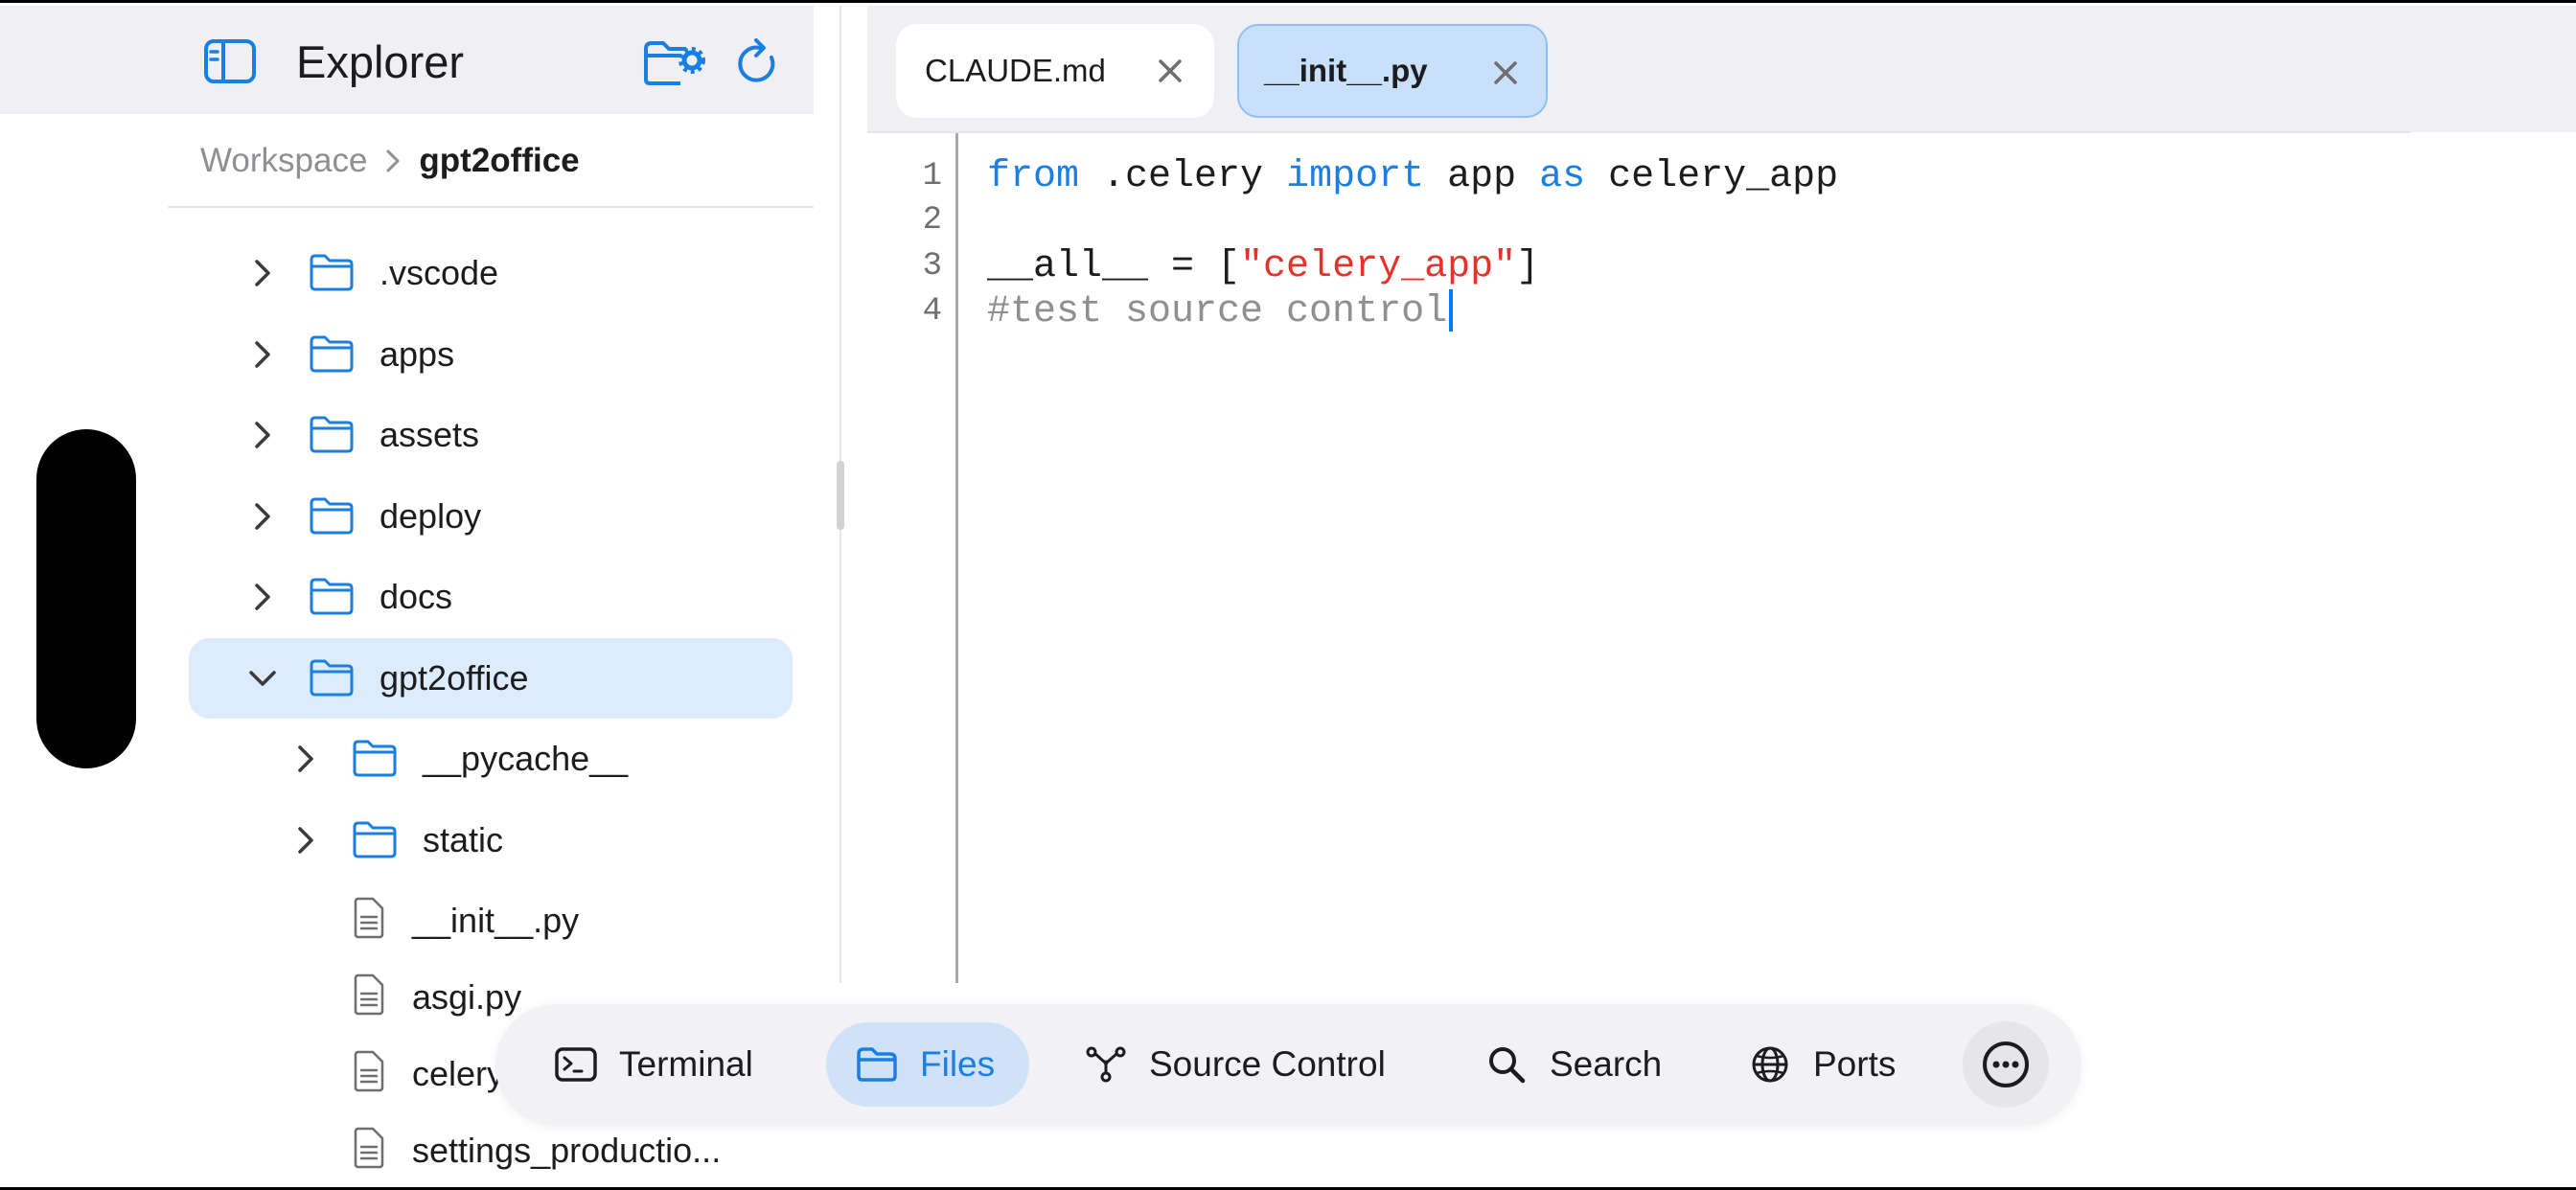 The image size is (2576, 1190). Describe the element at coordinates (412, 841) in the screenshot. I see `tree-folder-row: static` at that location.